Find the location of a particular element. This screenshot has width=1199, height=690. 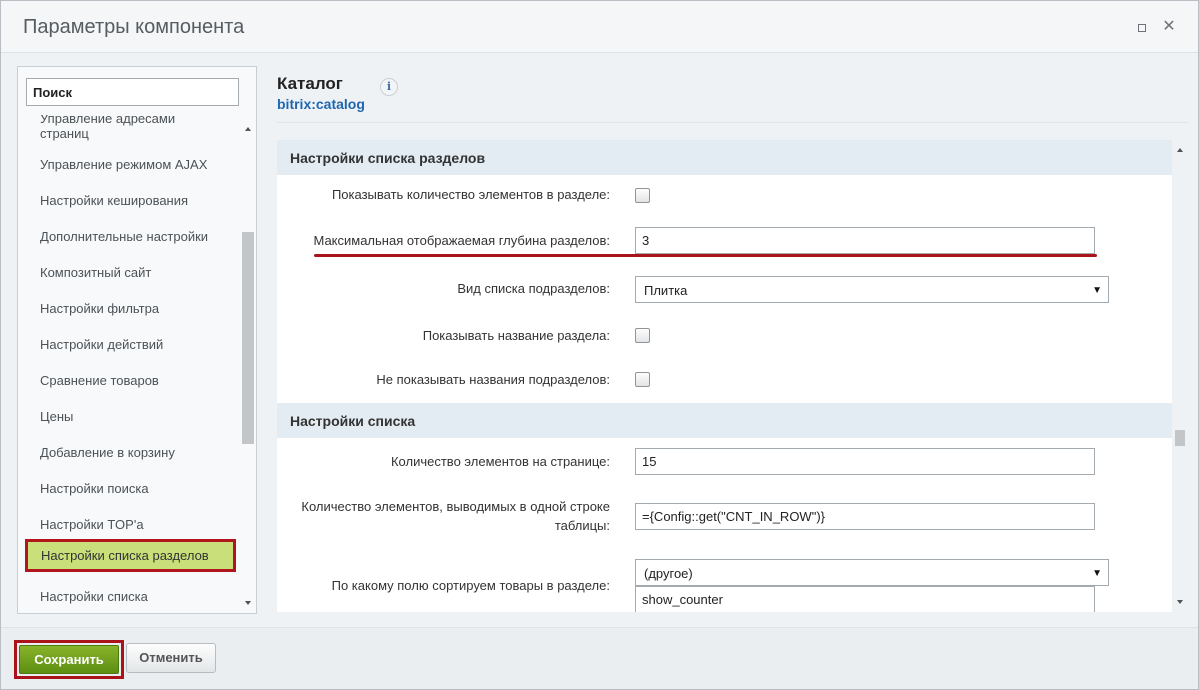

sidebar-item-addresses: Управление адресами страниц is located at coordinates (120, 128).